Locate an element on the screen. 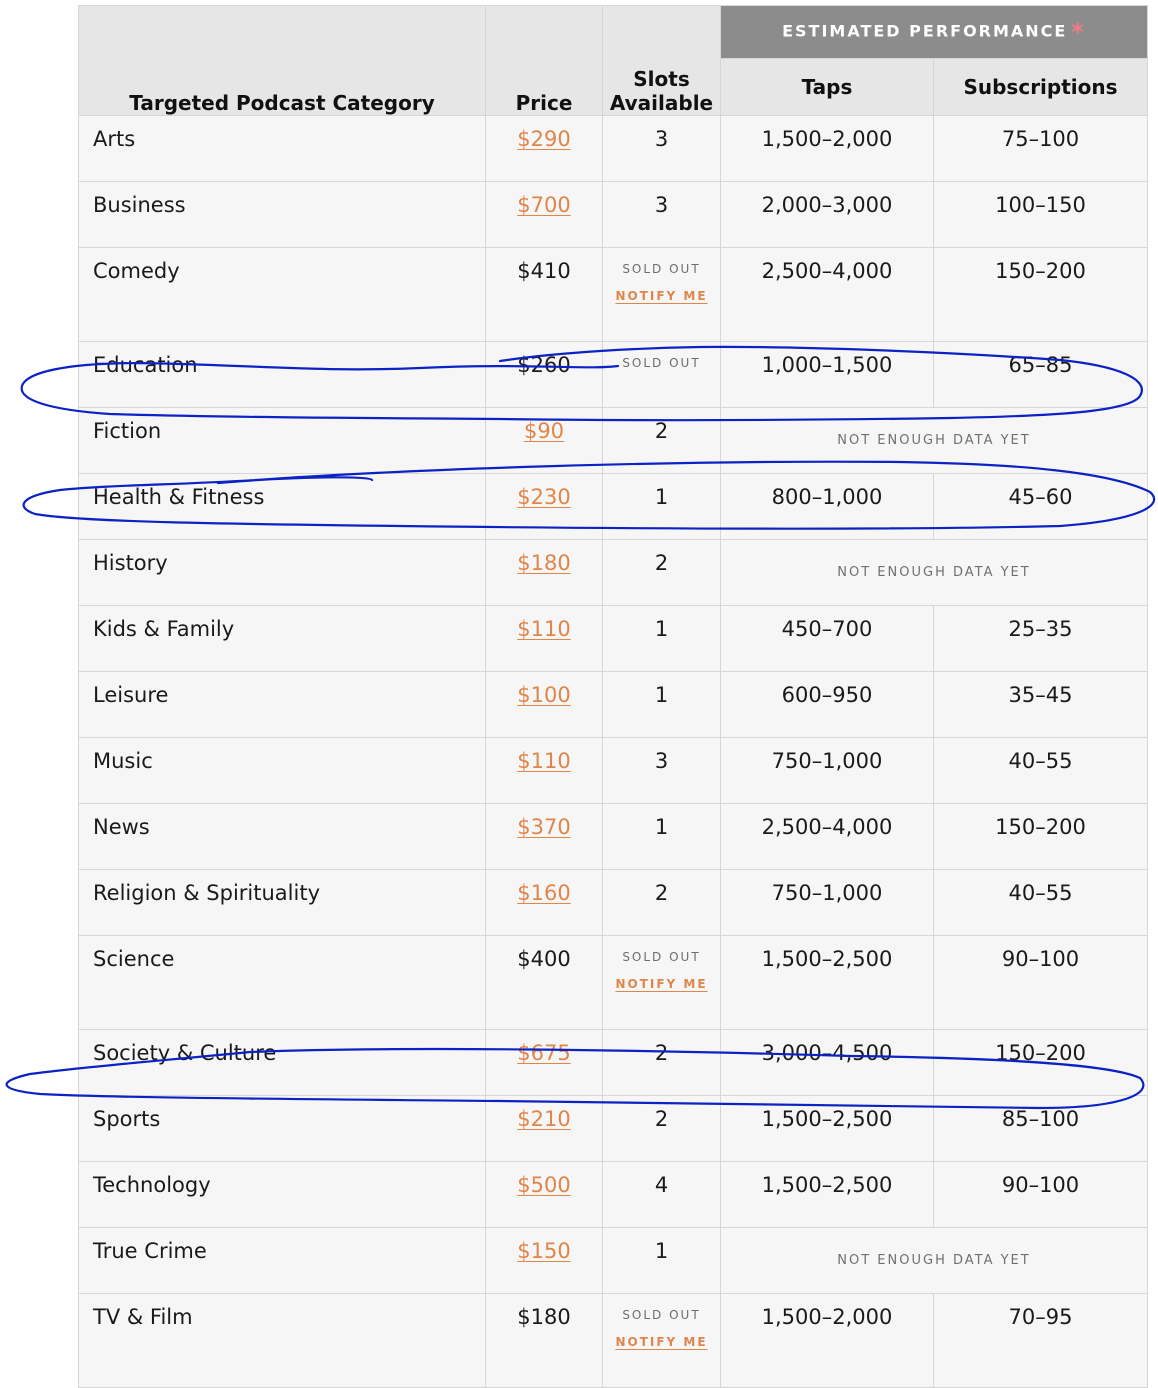 The image size is (1158, 1388). taps-cell-technology: 1,500–2,500 is located at coordinates (827, 1194).